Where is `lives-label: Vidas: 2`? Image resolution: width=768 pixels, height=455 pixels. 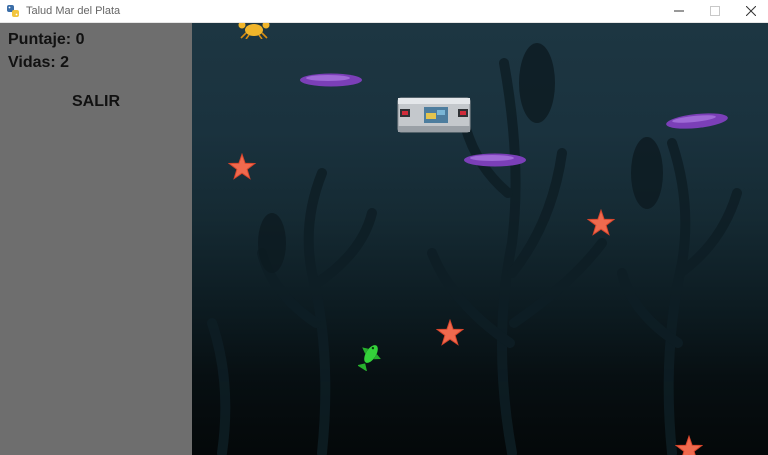 lives-label: Vidas: 2 is located at coordinates (39, 62).